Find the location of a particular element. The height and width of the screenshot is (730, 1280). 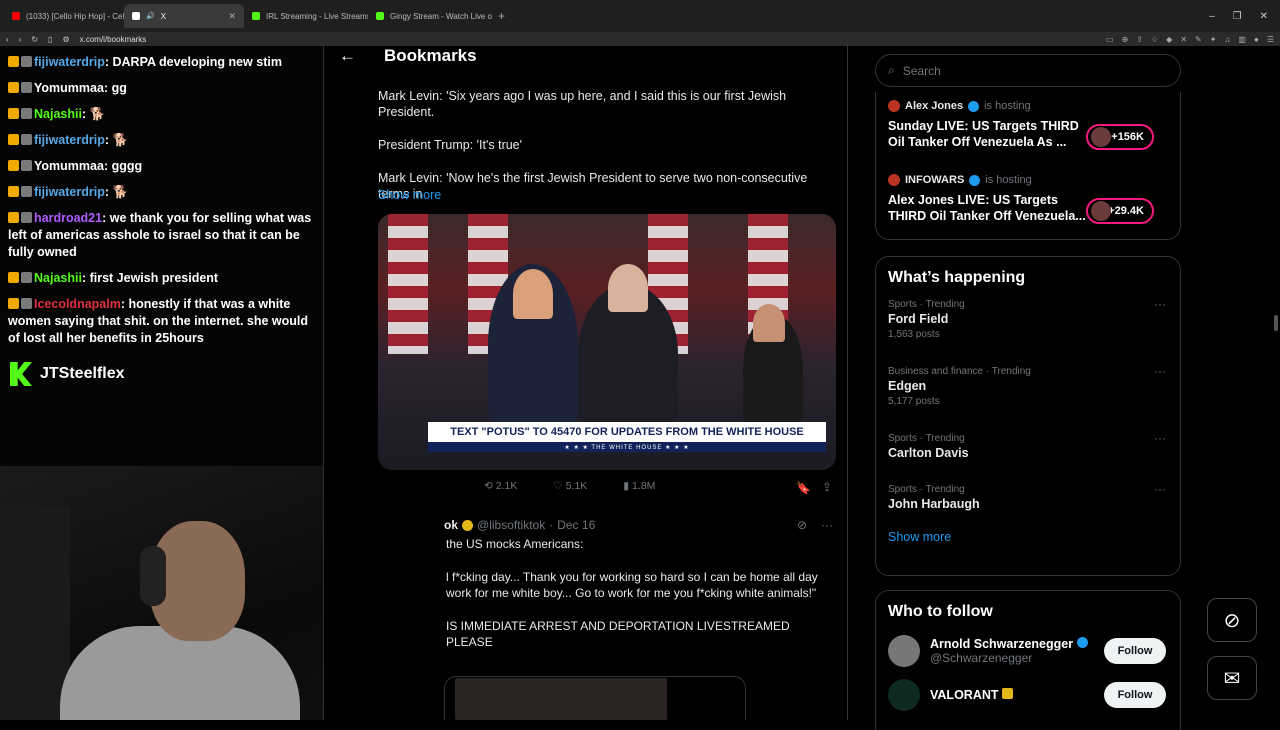

restore-icon: ❐ is located at coordinates (1237, 16).